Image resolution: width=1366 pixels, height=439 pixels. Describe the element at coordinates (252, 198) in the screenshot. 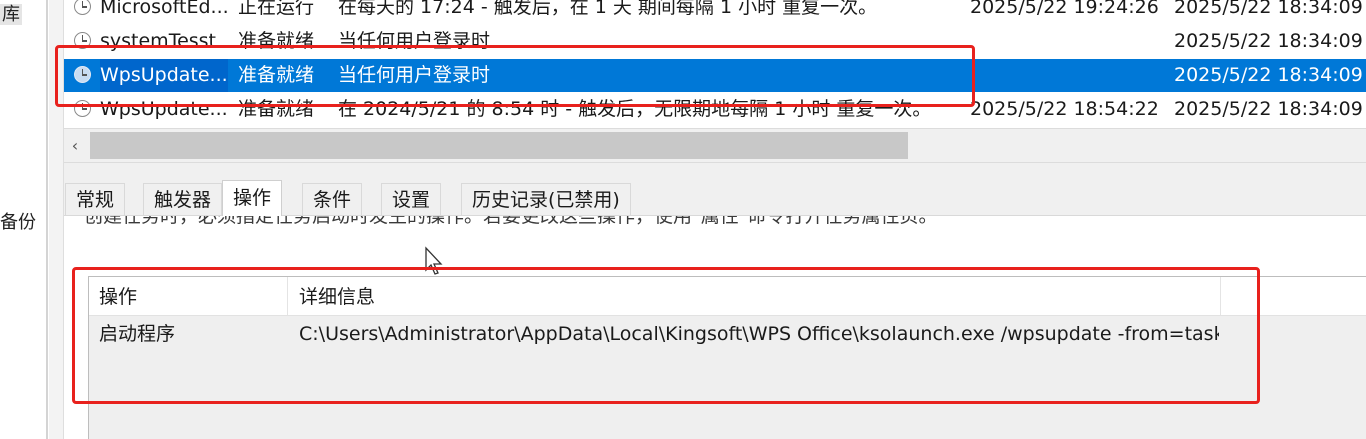

I see `tab-actions: 操作` at that location.